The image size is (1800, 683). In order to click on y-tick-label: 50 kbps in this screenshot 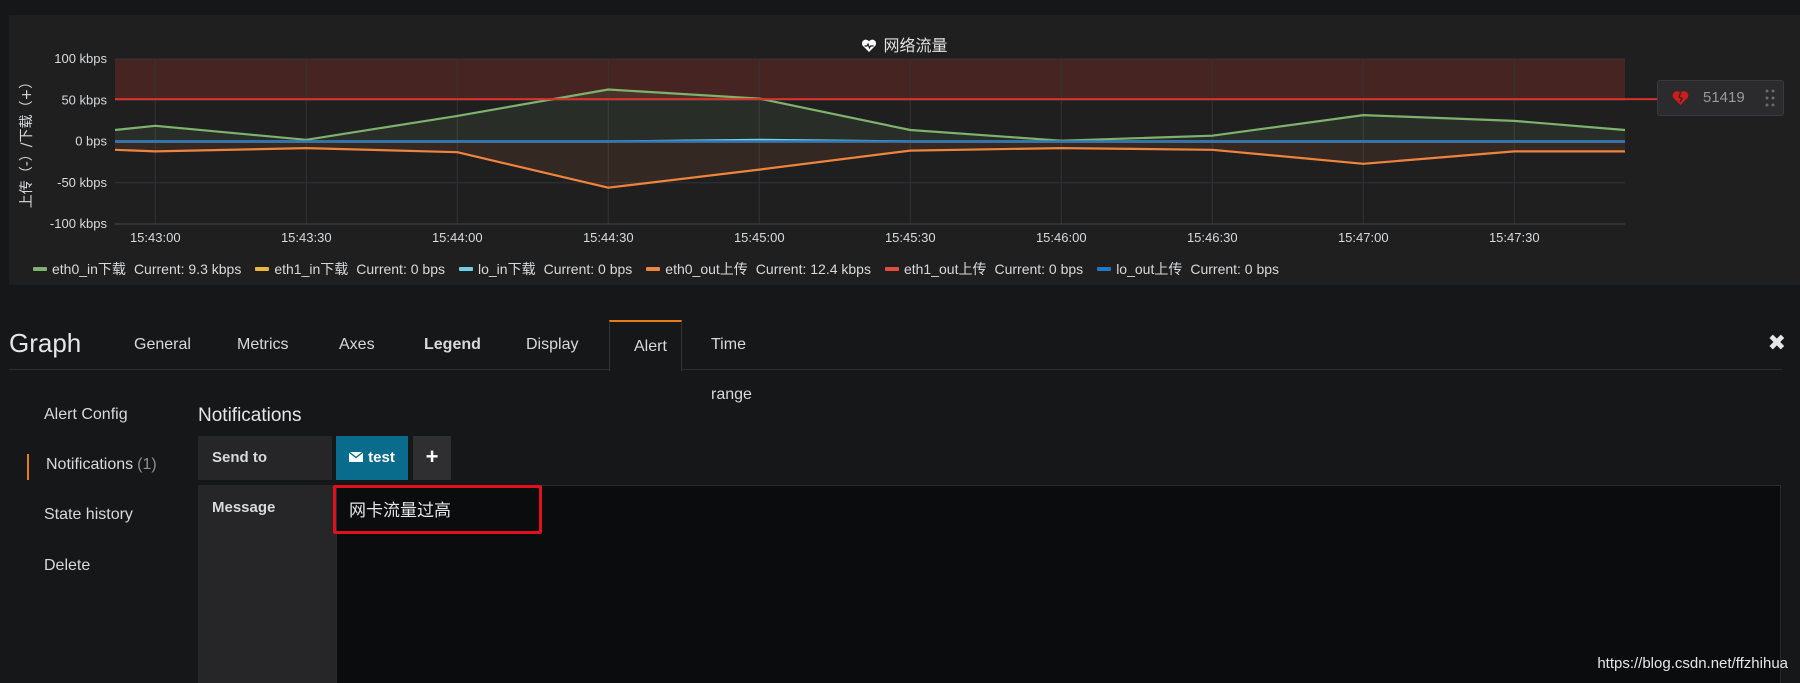, I will do `click(84, 99)`.